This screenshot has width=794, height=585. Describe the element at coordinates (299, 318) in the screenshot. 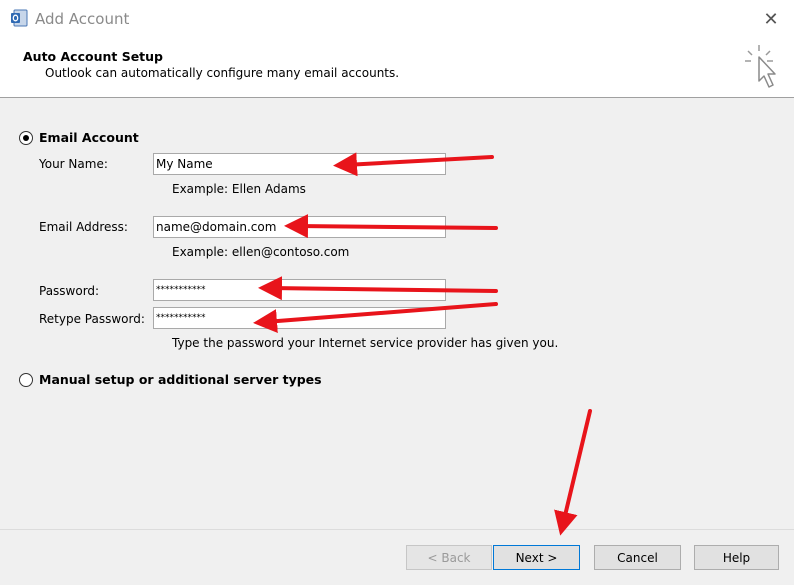

I see `retype-password-field` at that location.